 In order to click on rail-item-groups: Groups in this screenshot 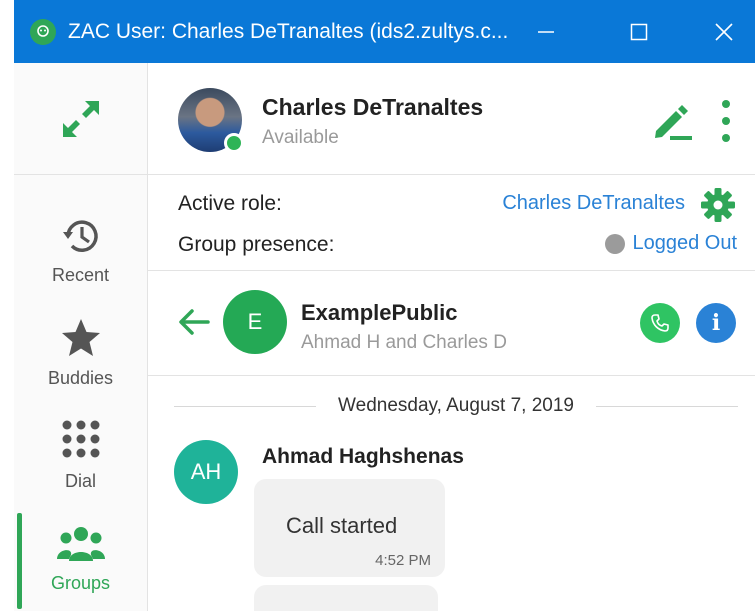, I will do `click(80, 562)`.